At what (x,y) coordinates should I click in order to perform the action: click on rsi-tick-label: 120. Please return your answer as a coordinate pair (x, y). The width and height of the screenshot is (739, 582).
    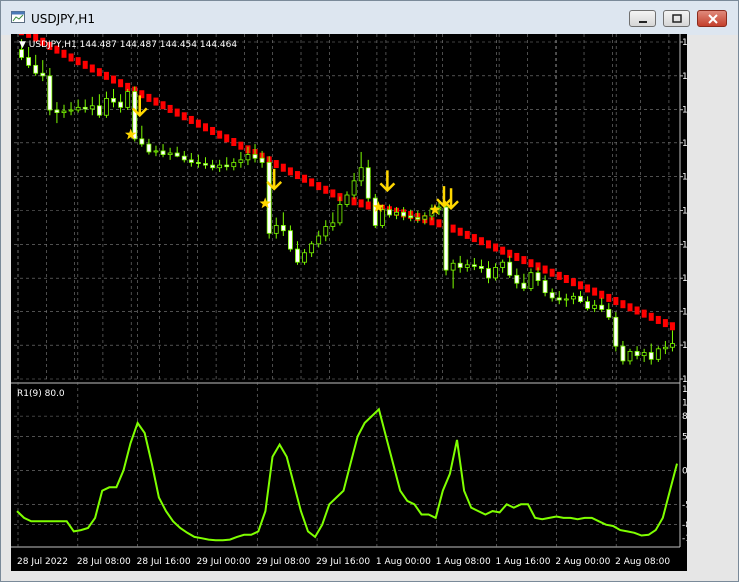
    Looking at the image, I should click on (684, 390).